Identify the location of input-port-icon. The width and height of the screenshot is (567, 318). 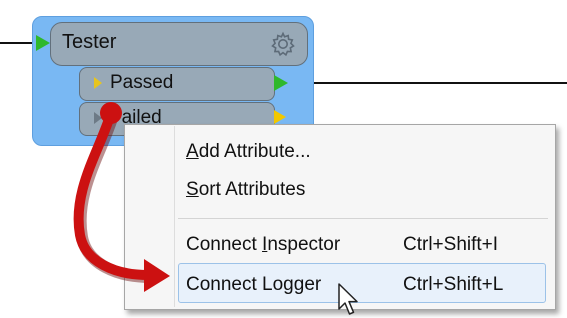
(43, 43).